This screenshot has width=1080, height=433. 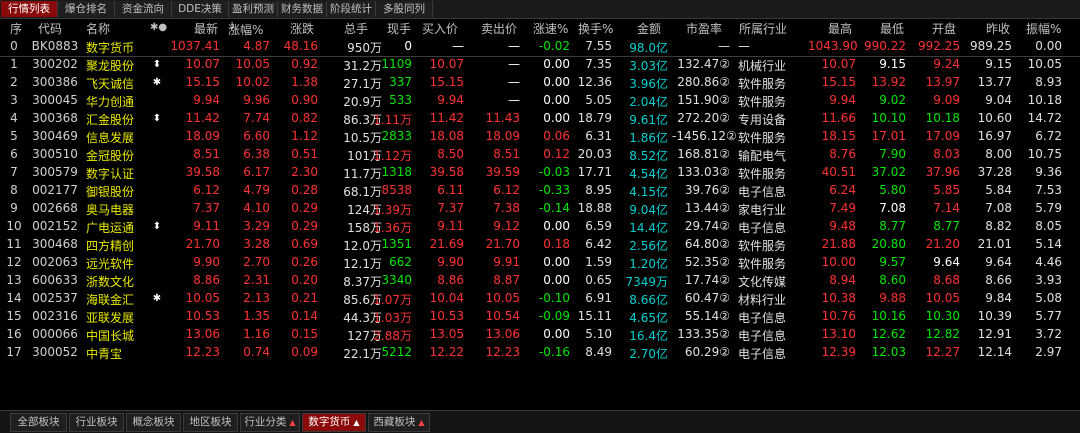 What do you see at coordinates (116, 209) in the screenshot?
I see `cell-name: 奥马电器` at bounding box center [116, 209].